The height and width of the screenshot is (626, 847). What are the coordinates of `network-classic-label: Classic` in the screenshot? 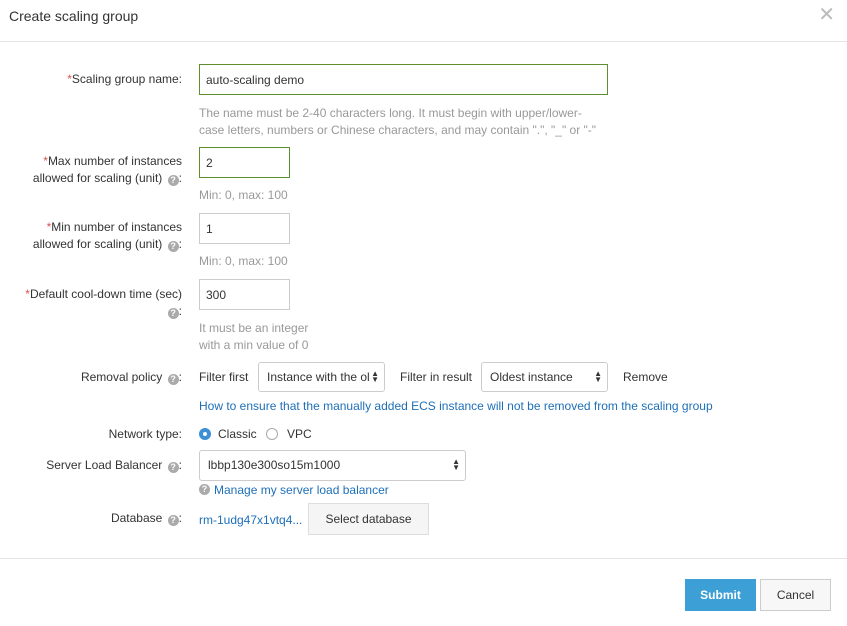 It's located at (237, 434).